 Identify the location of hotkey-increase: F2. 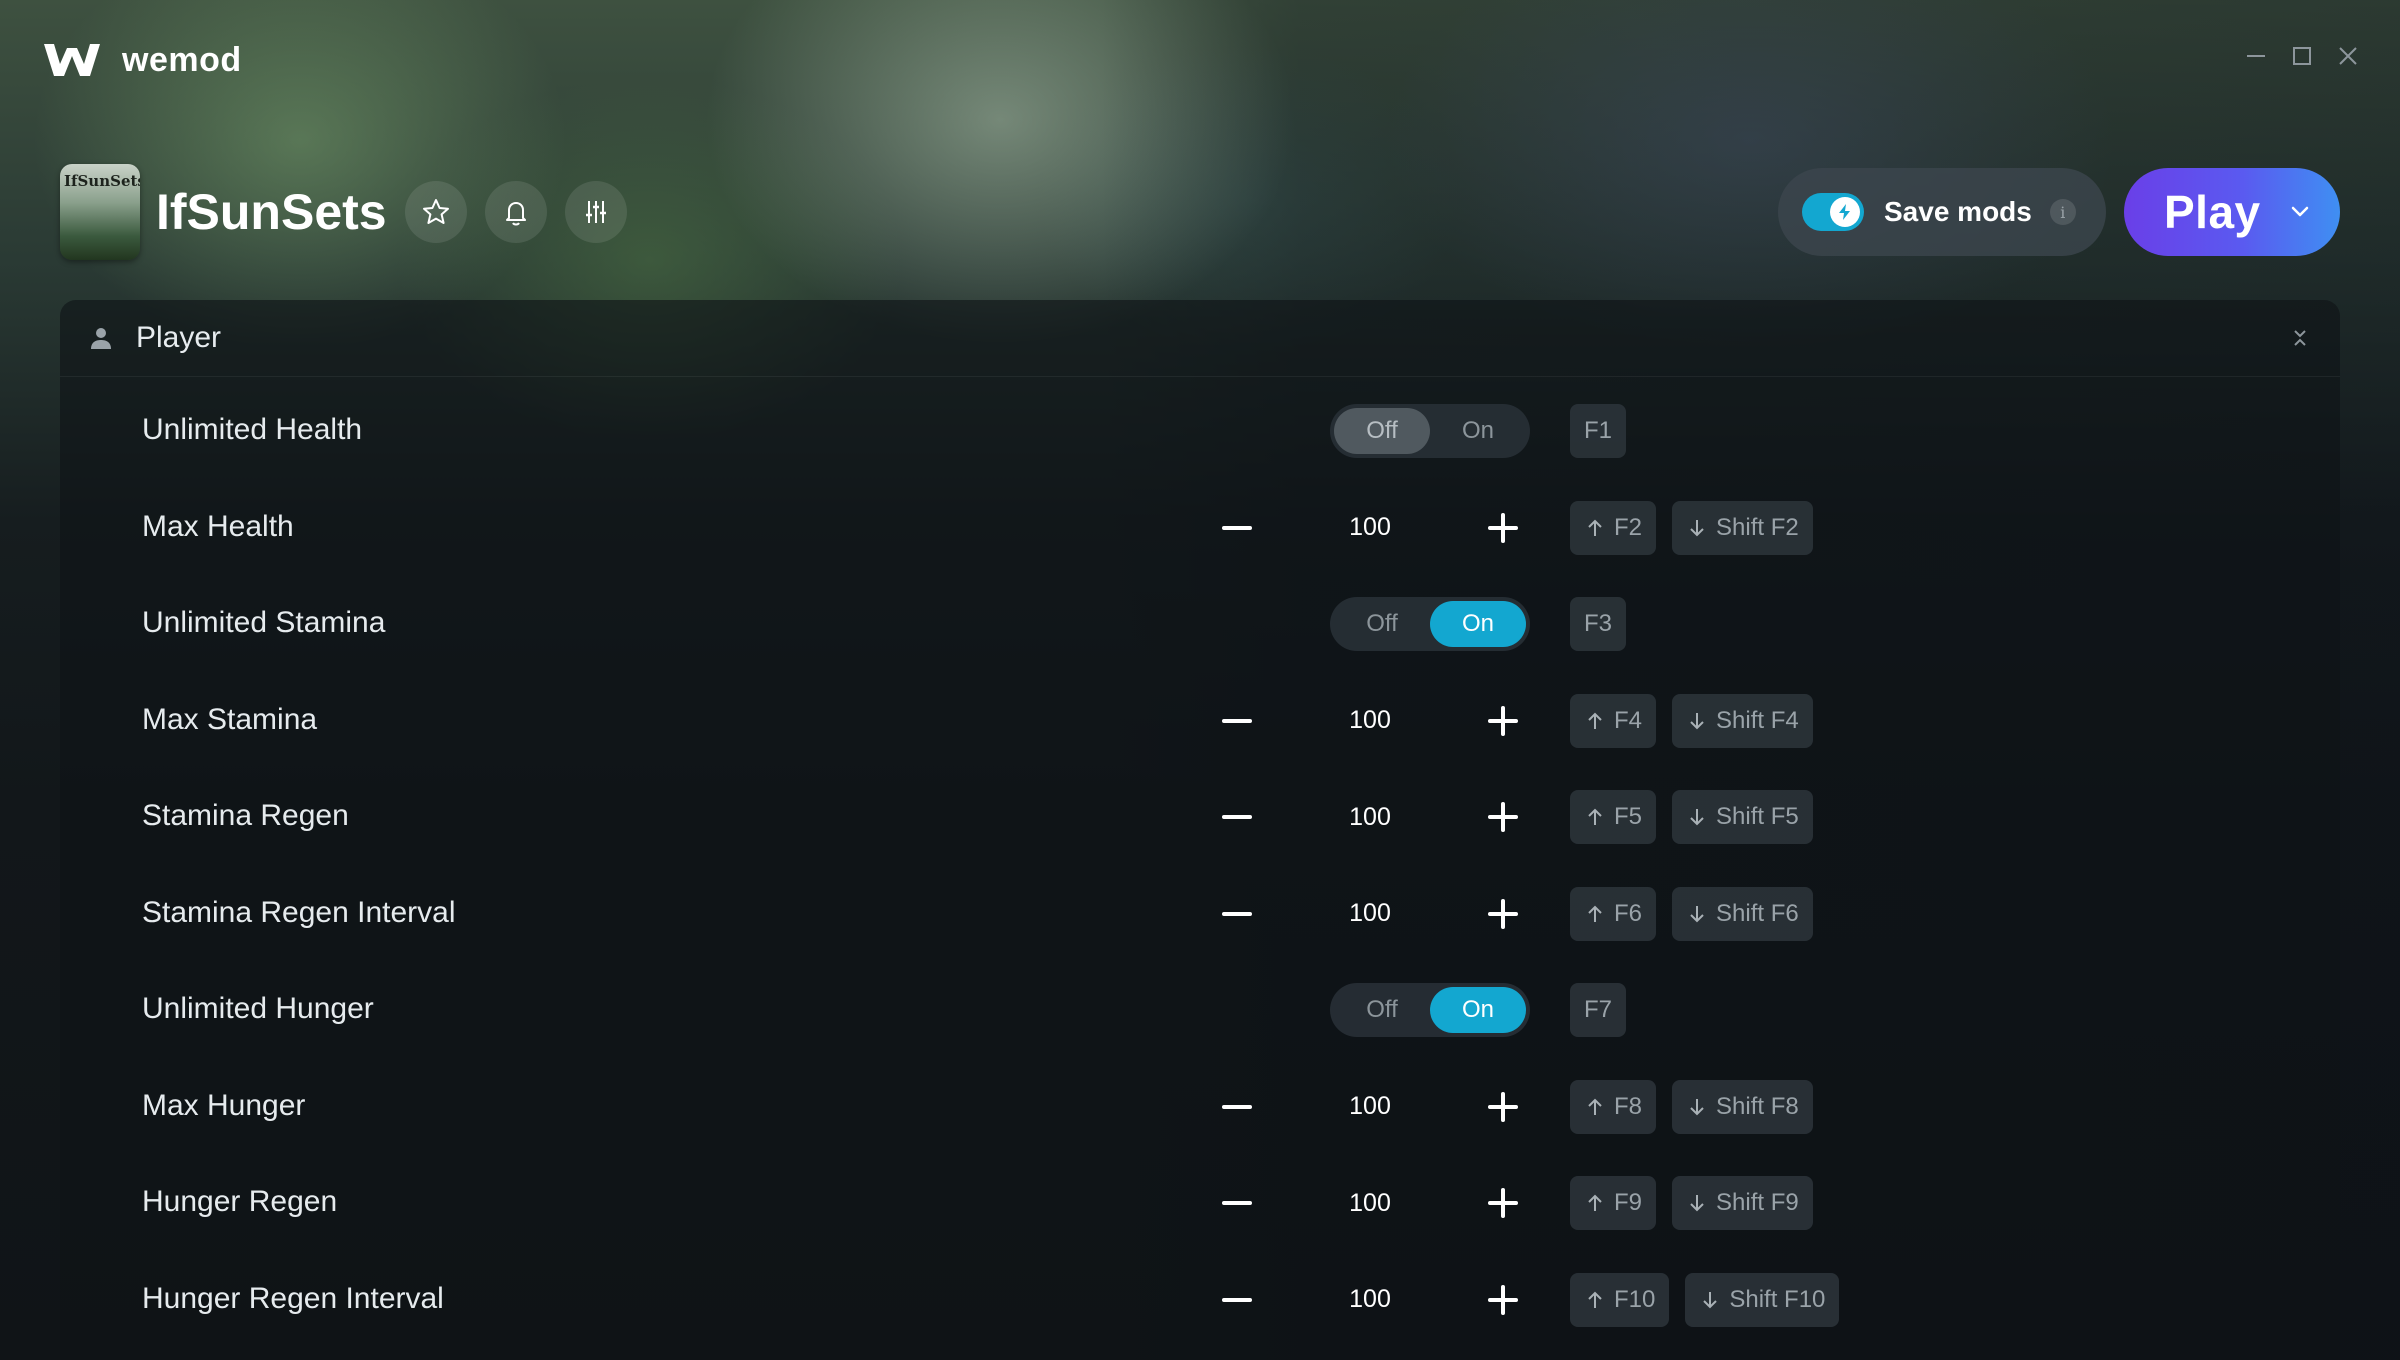
(1613, 527).